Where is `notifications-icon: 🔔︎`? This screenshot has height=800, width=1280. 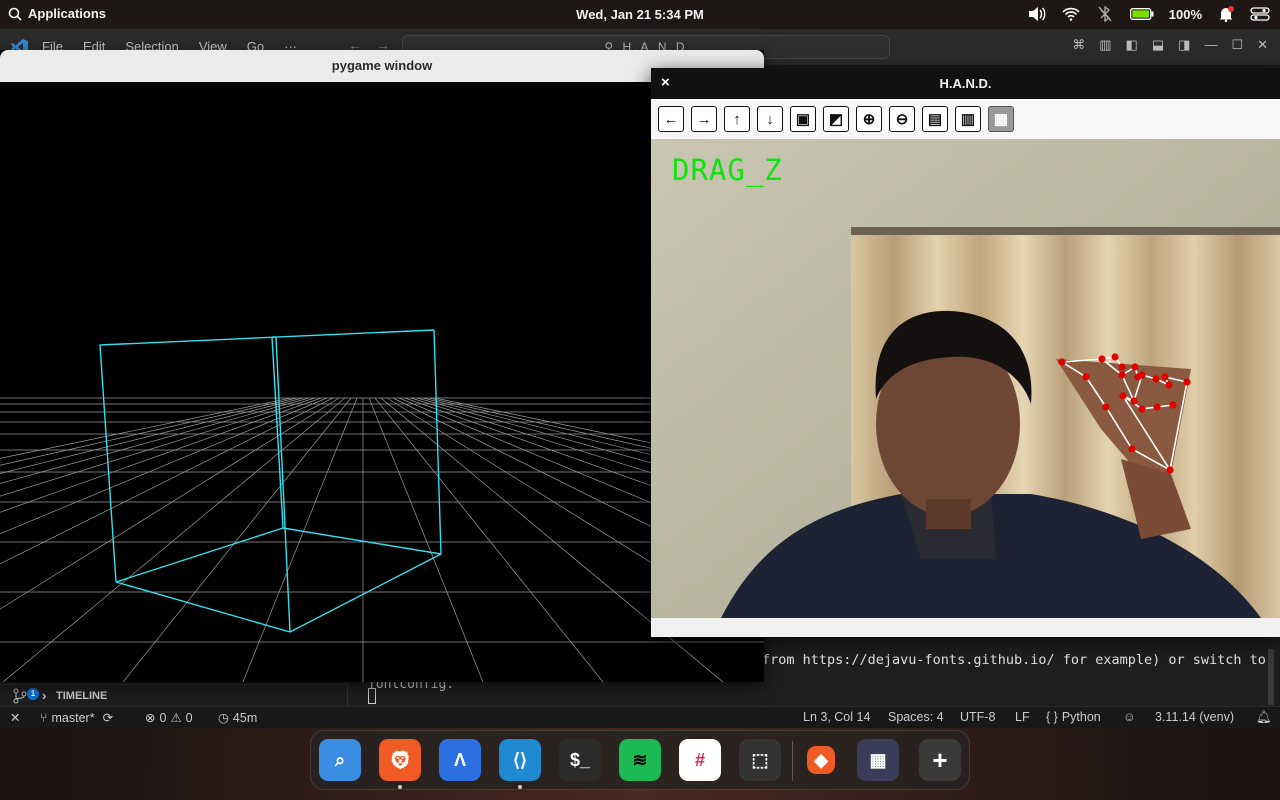
notifications-icon: 🔔︎ is located at coordinates (1264, 717).